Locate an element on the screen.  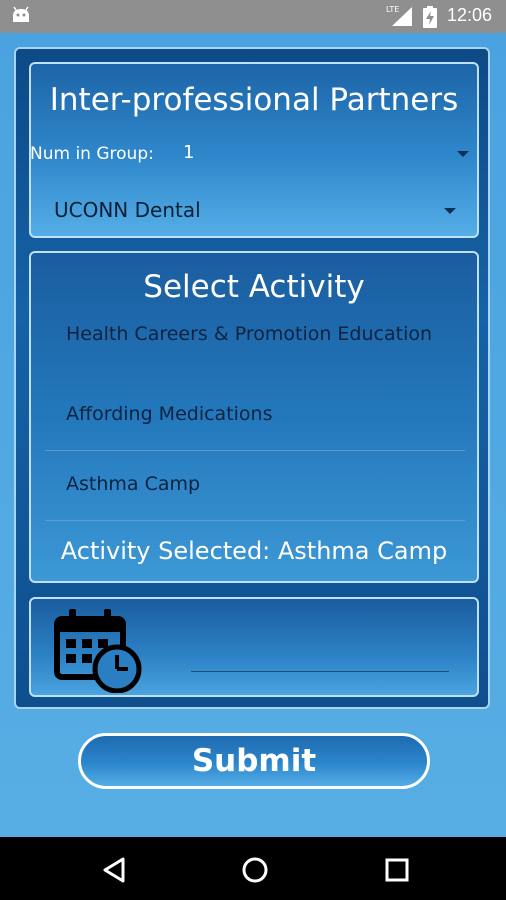
partner-dropdown-arrow-icon is located at coordinates (450, 211).